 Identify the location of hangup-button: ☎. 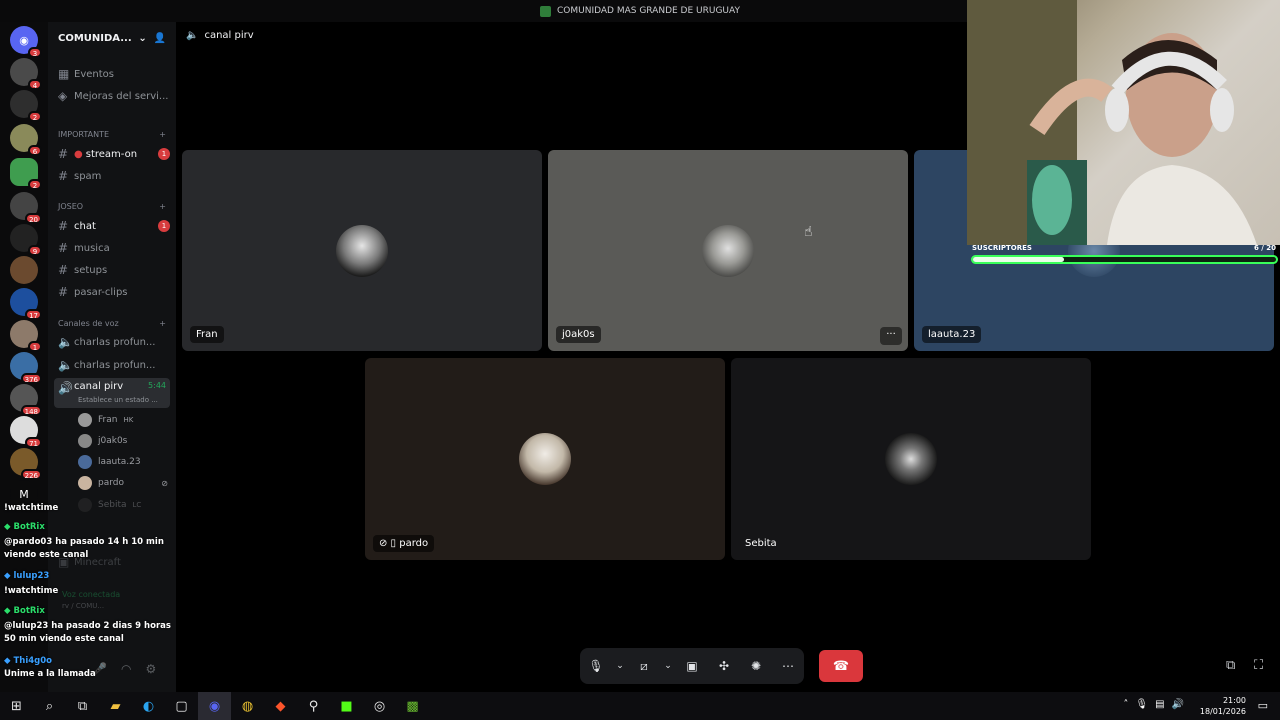
(841, 666).